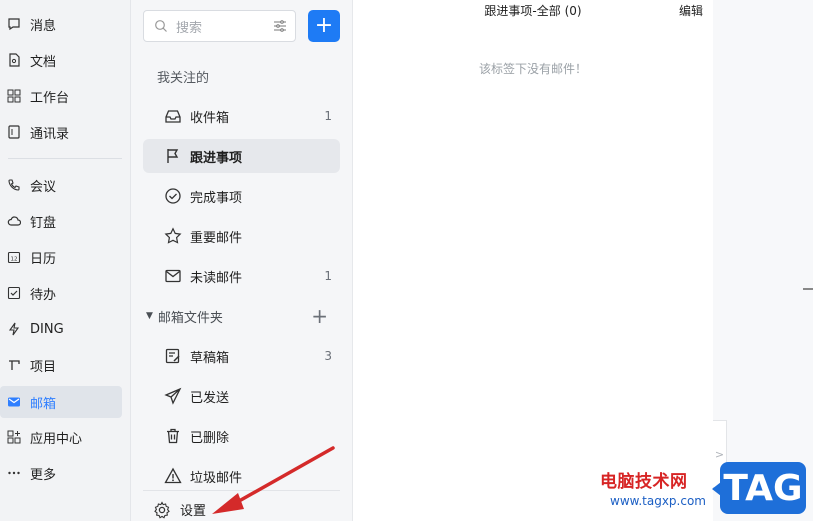 The height and width of the screenshot is (521, 813). What do you see at coordinates (50, 98) in the screenshot?
I see `nav-label: 工作台` at bounding box center [50, 98].